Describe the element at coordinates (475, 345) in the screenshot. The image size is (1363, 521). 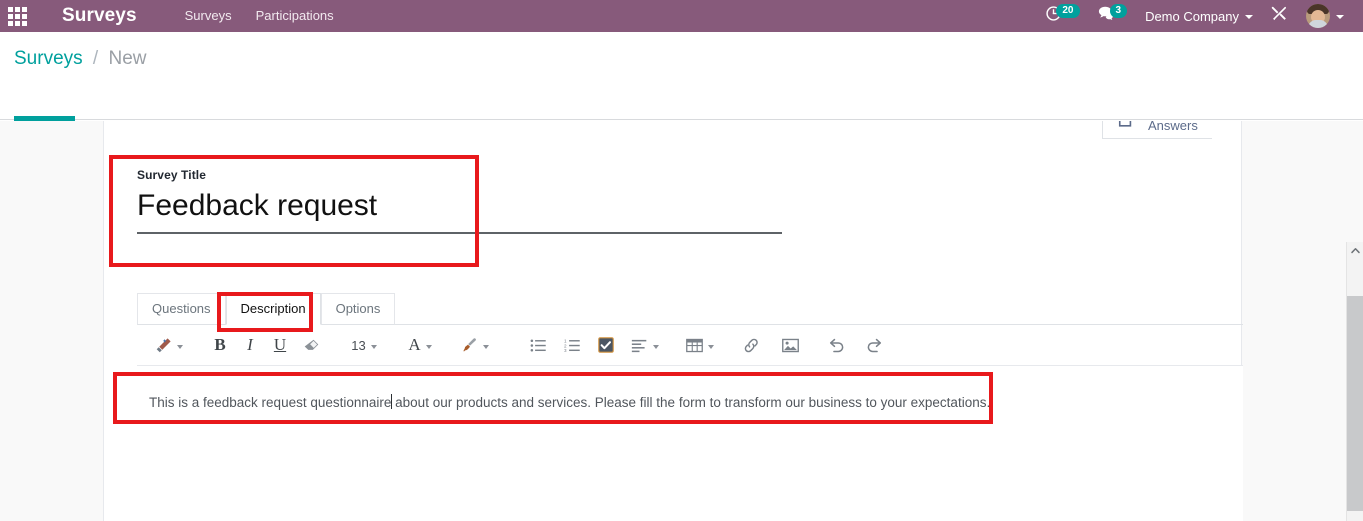
I see `background-color-brush-icon` at that location.